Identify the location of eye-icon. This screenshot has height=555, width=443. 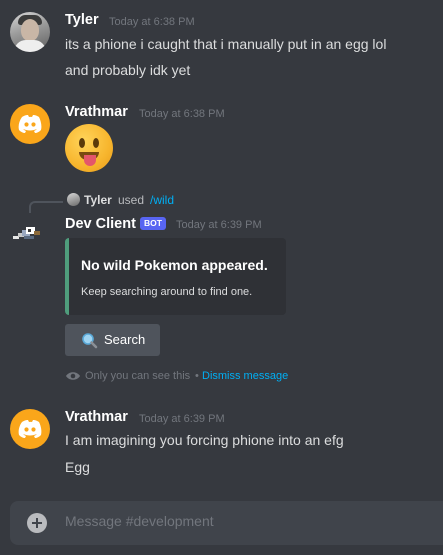
(73, 376).